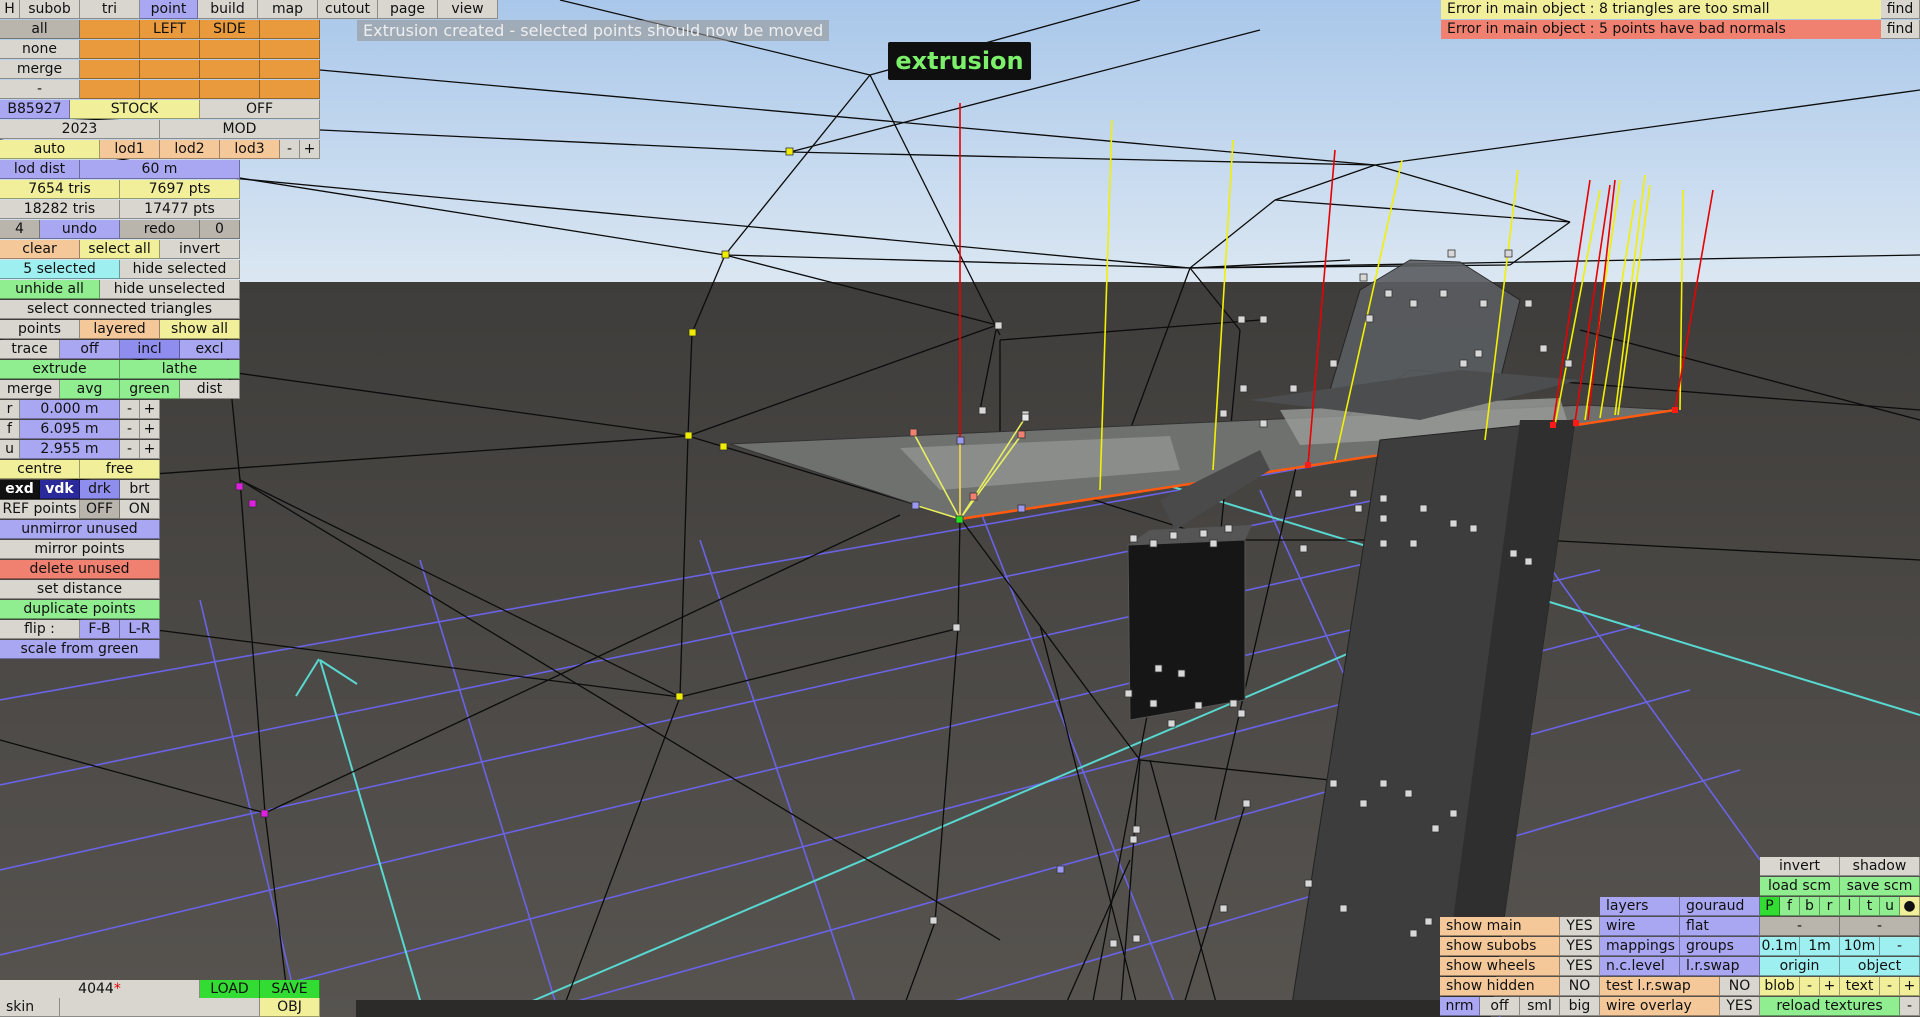 Image resolution: width=1920 pixels, height=1017 pixels. What do you see at coordinates (1460, 1006) in the screenshot?
I see `nrm-button: nrm` at bounding box center [1460, 1006].